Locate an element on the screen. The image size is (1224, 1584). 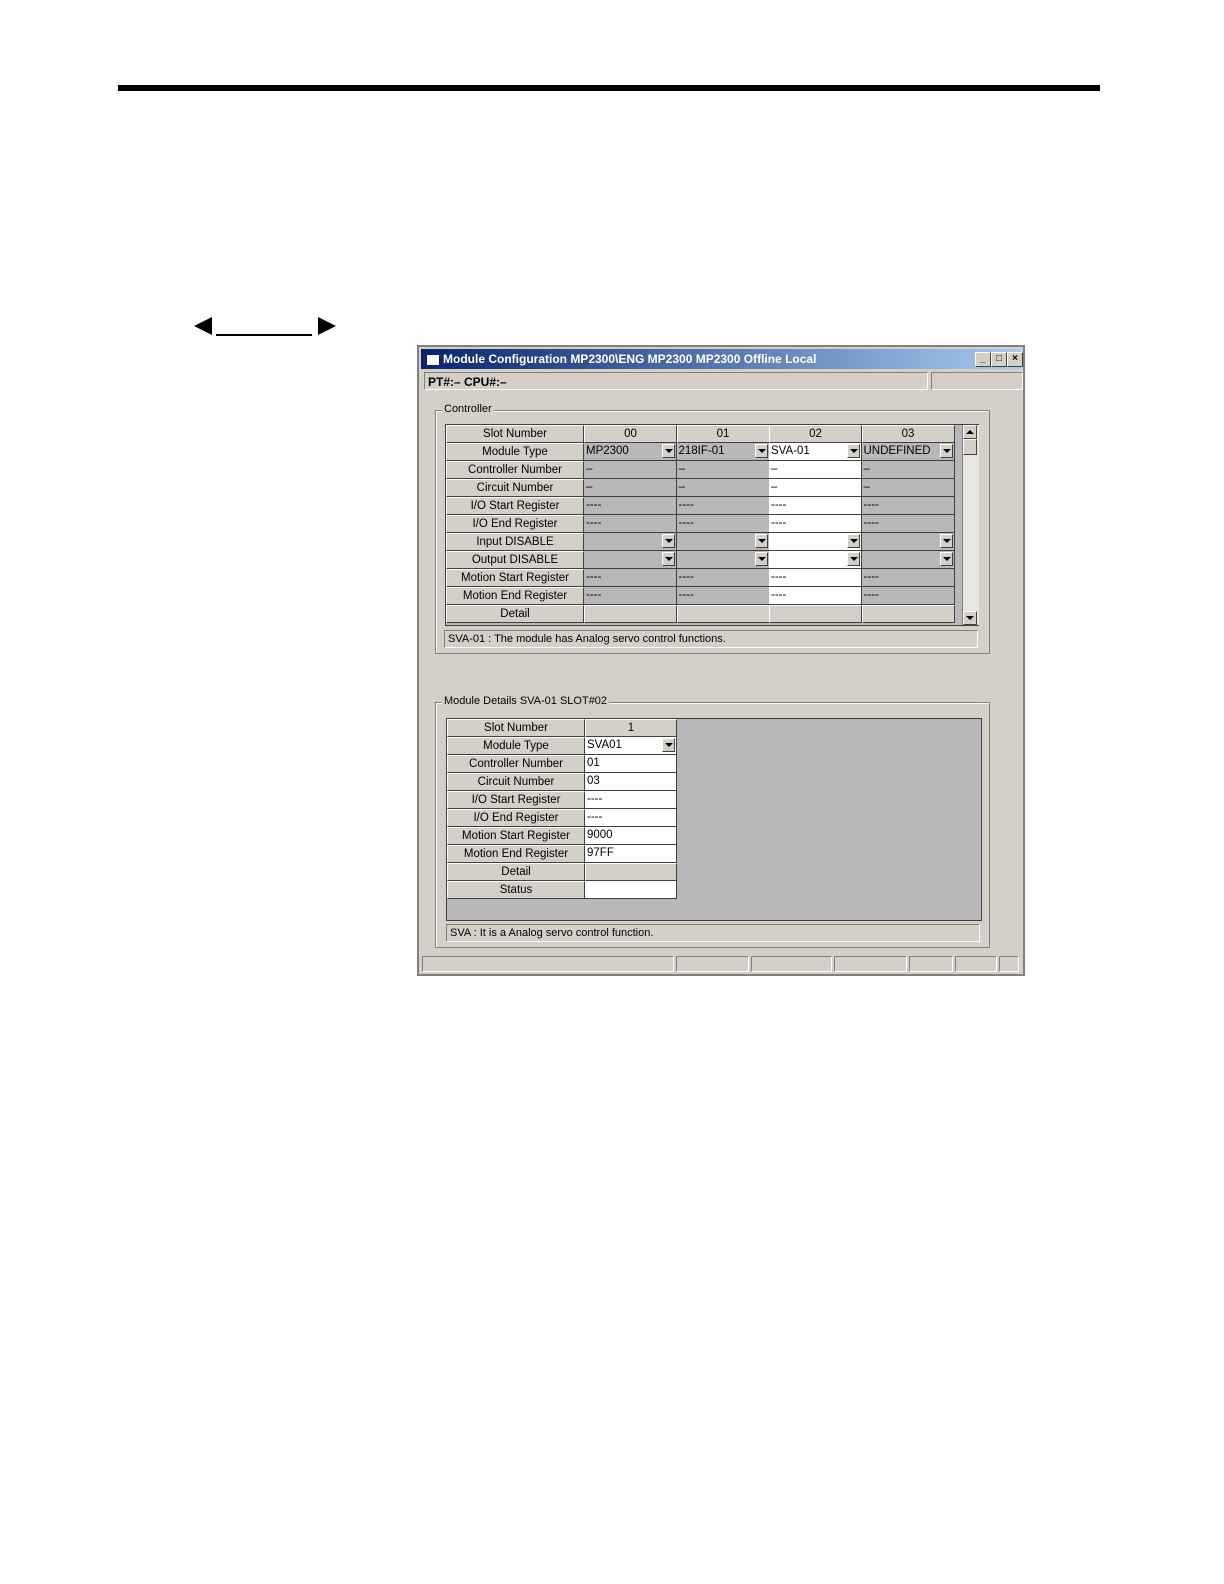
detail-value-cell: 9000 is located at coordinates (631, 836).